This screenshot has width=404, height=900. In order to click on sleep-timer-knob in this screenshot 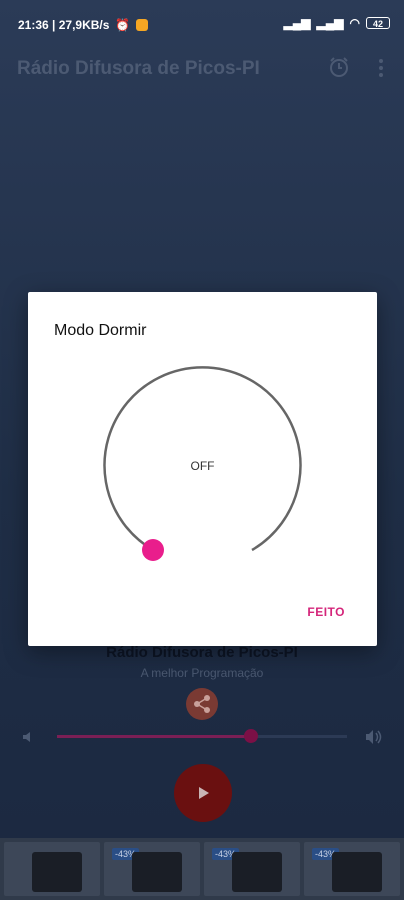, I will do `click(153, 550)`.